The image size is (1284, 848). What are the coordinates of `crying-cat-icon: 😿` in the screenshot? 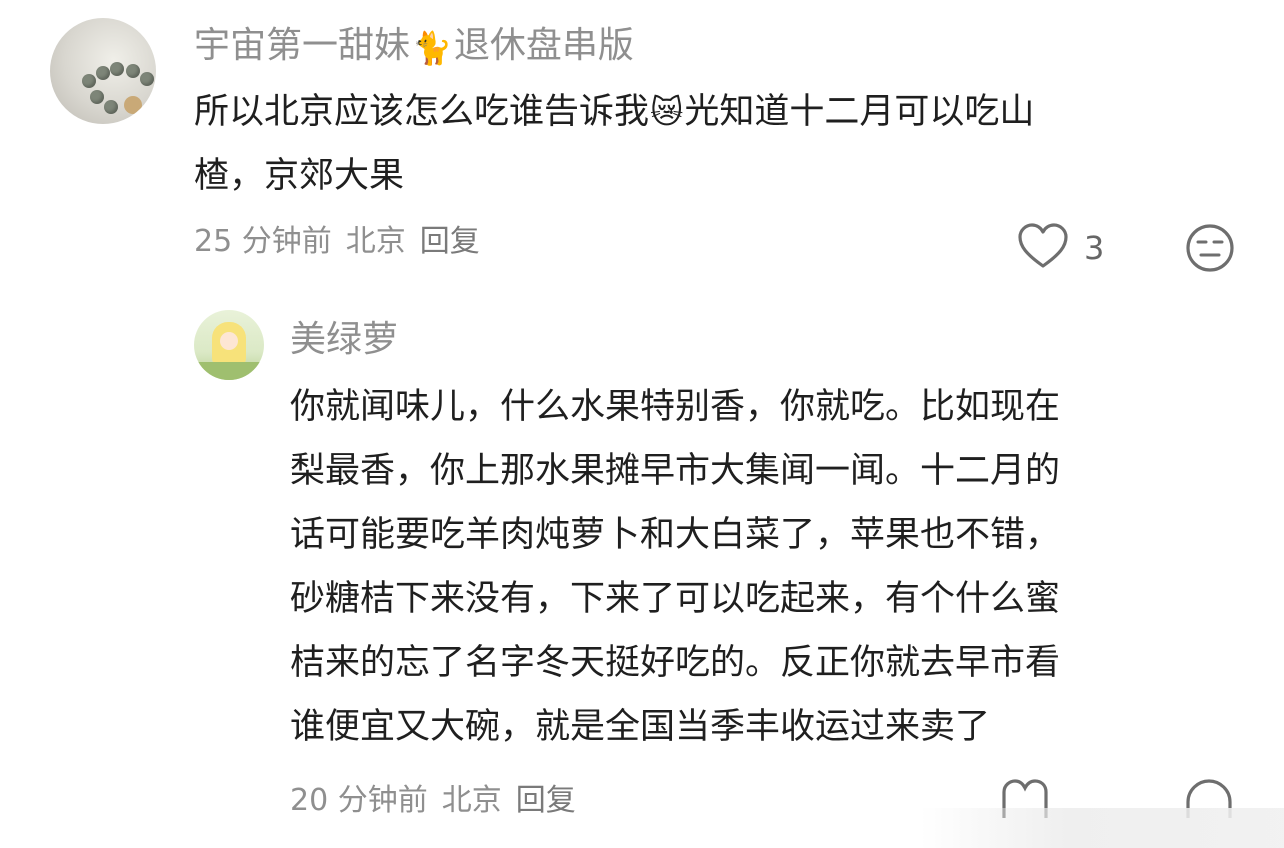 It's located at (667, 112).